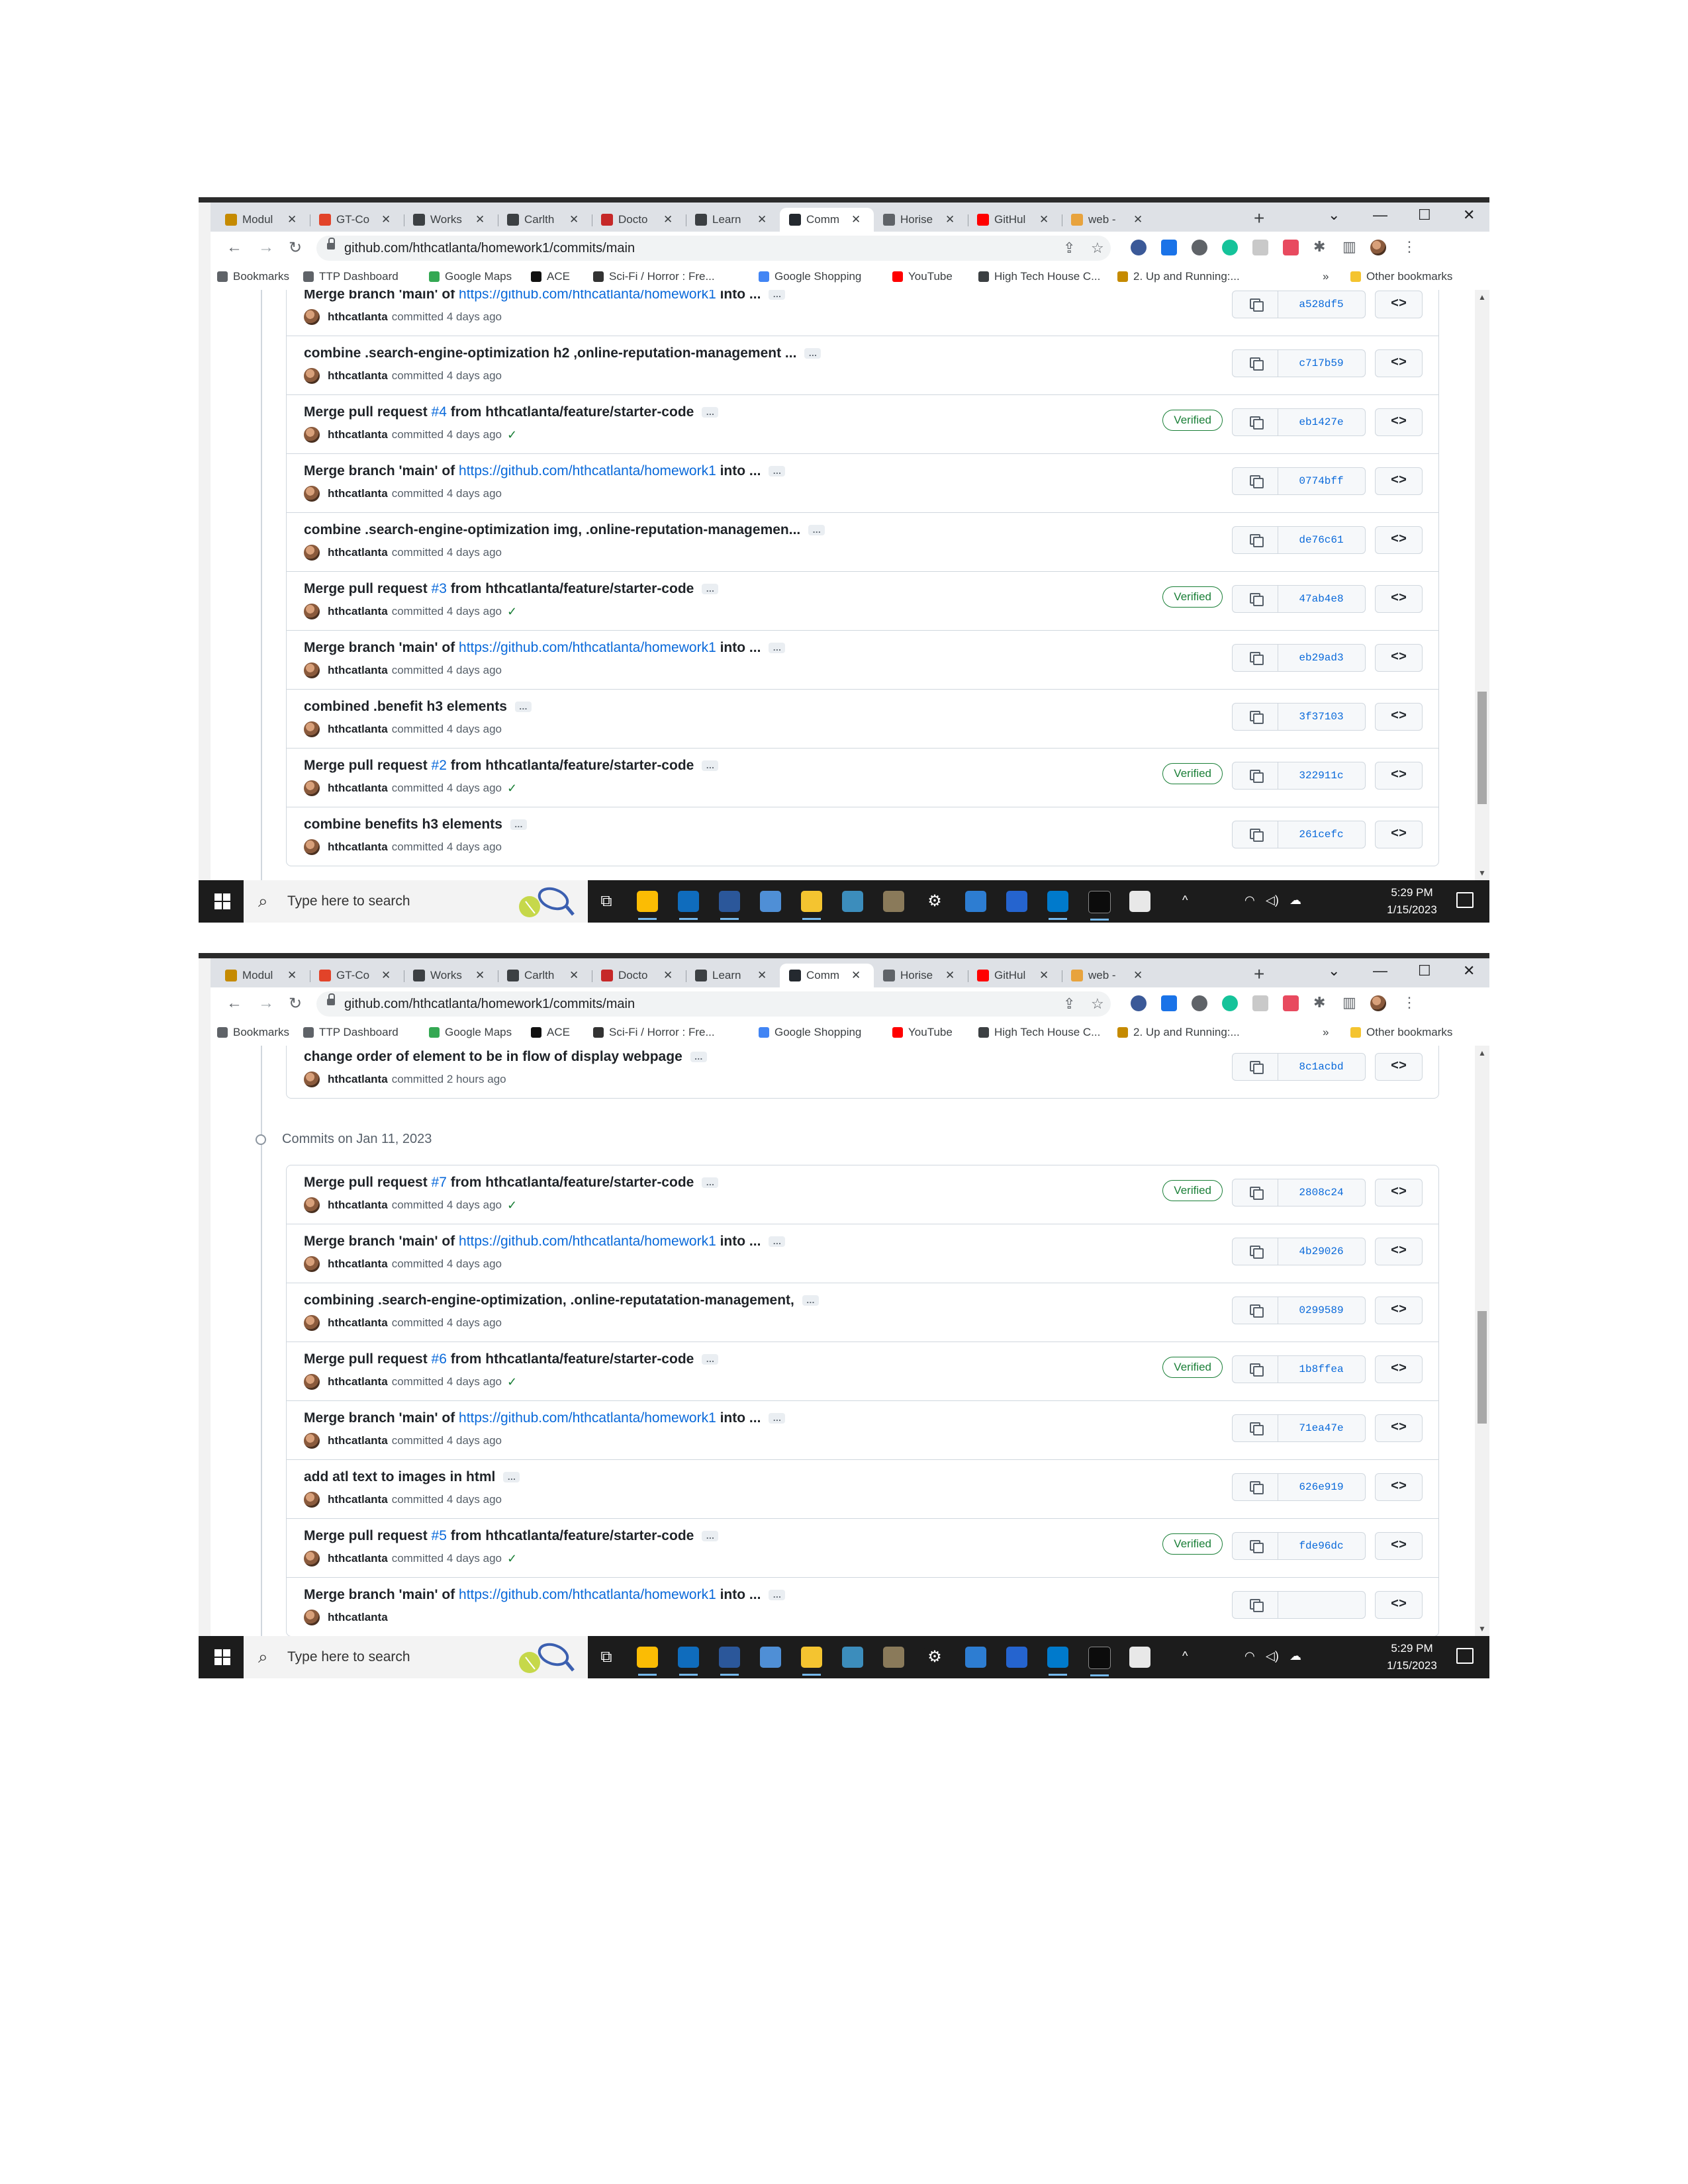 Image resolution: width=1688 pixels, height=2184 pixels. I want to click on word-icon, so click(729, 906).